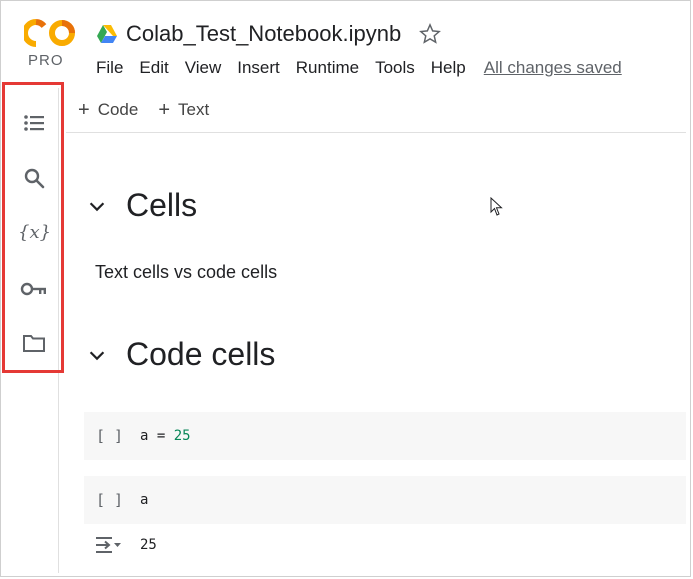 The image size is (693, 579). Describe the element at coordinates (118, 109) in the screenshot. I see `add-code-label: Code` at that location.